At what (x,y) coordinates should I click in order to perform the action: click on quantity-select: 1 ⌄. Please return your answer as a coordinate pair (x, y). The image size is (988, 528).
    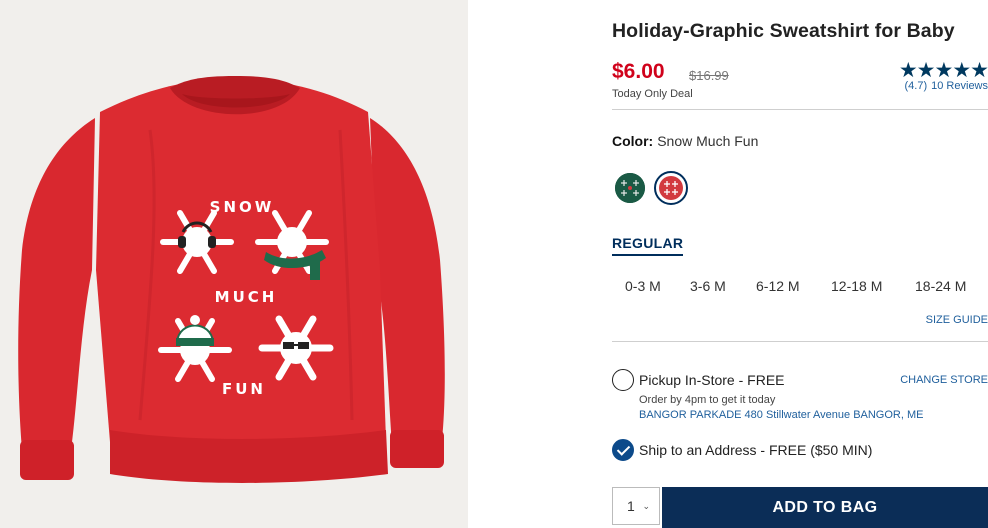
    Looking at the image, I should click on (636, 506).